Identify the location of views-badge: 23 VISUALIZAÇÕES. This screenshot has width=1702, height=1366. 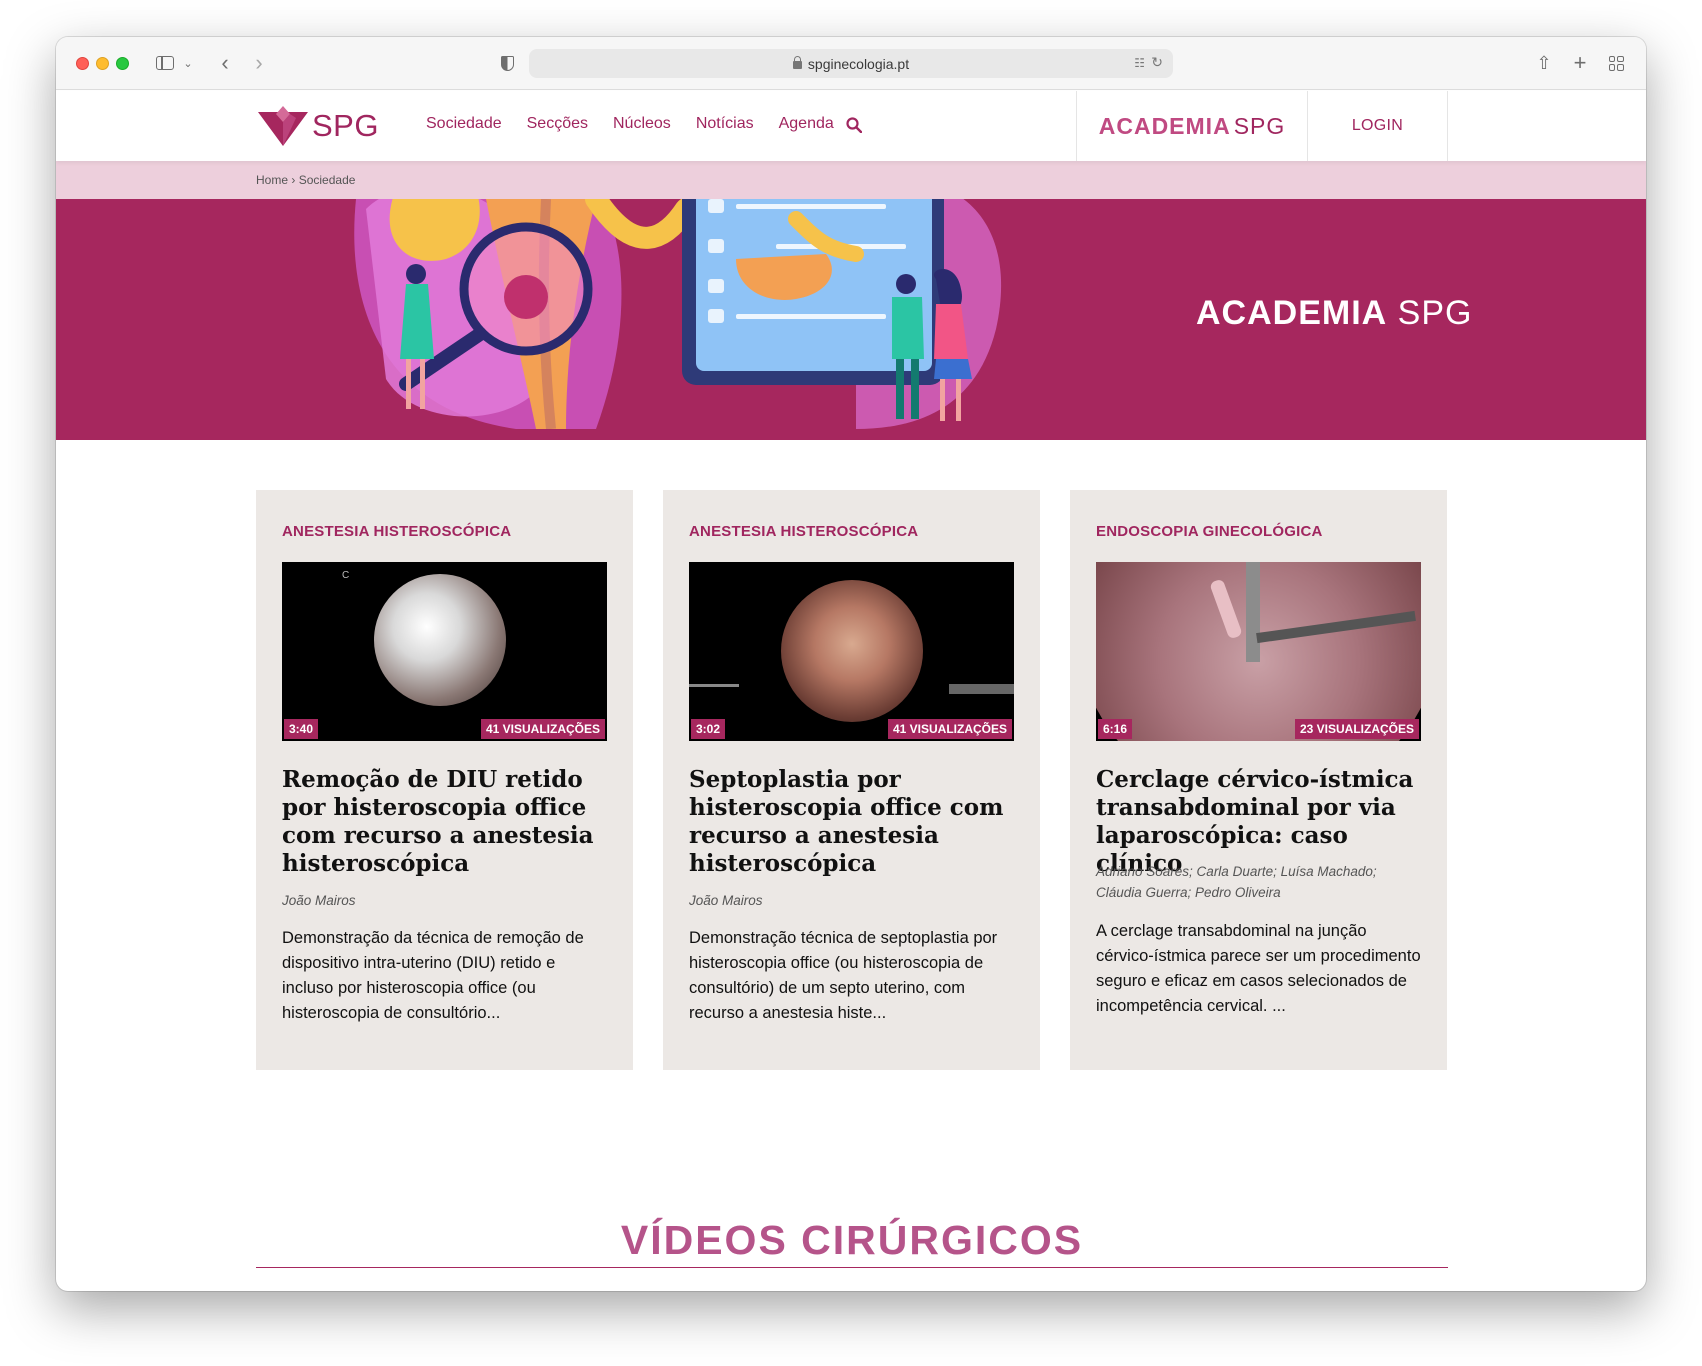
(1356, 729).